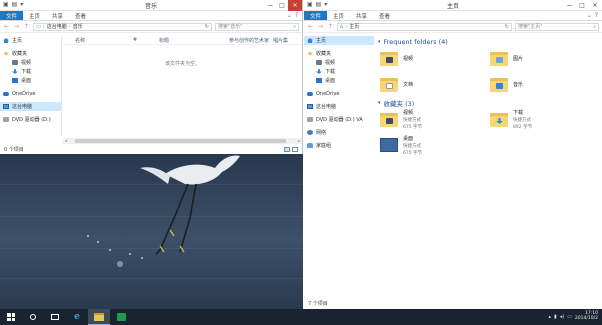 This screenshot has width=602, height=325. Describe the element at coordinates (11, 317) in the screenshot. I see `start-button` at that location.